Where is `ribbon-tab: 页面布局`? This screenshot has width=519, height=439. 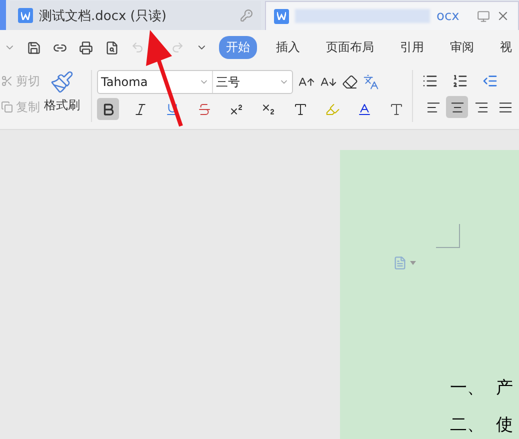
ribbon-tab: 页面布局 is located at coordinates (350, 47).